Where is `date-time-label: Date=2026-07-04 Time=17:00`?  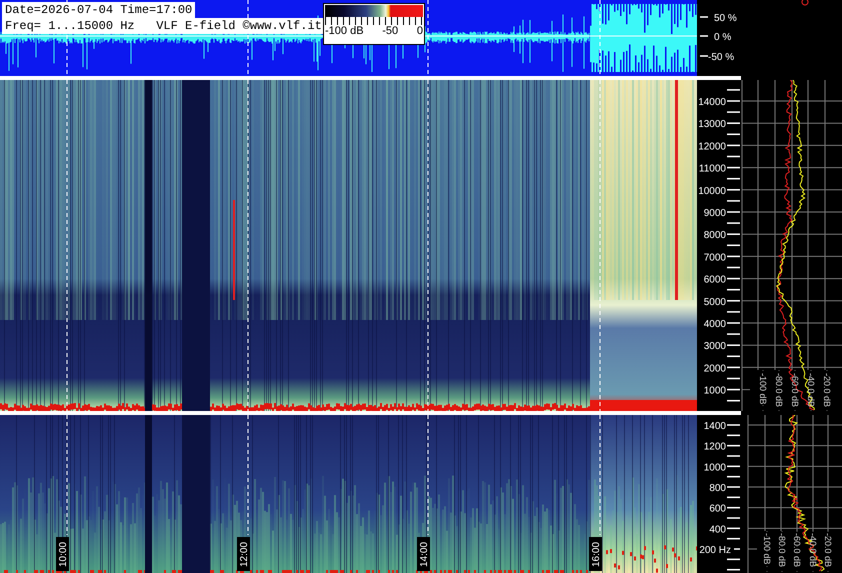 date-time-label: Date=2026-07-04 Time=17:00 is located at coordinates (99, 10).